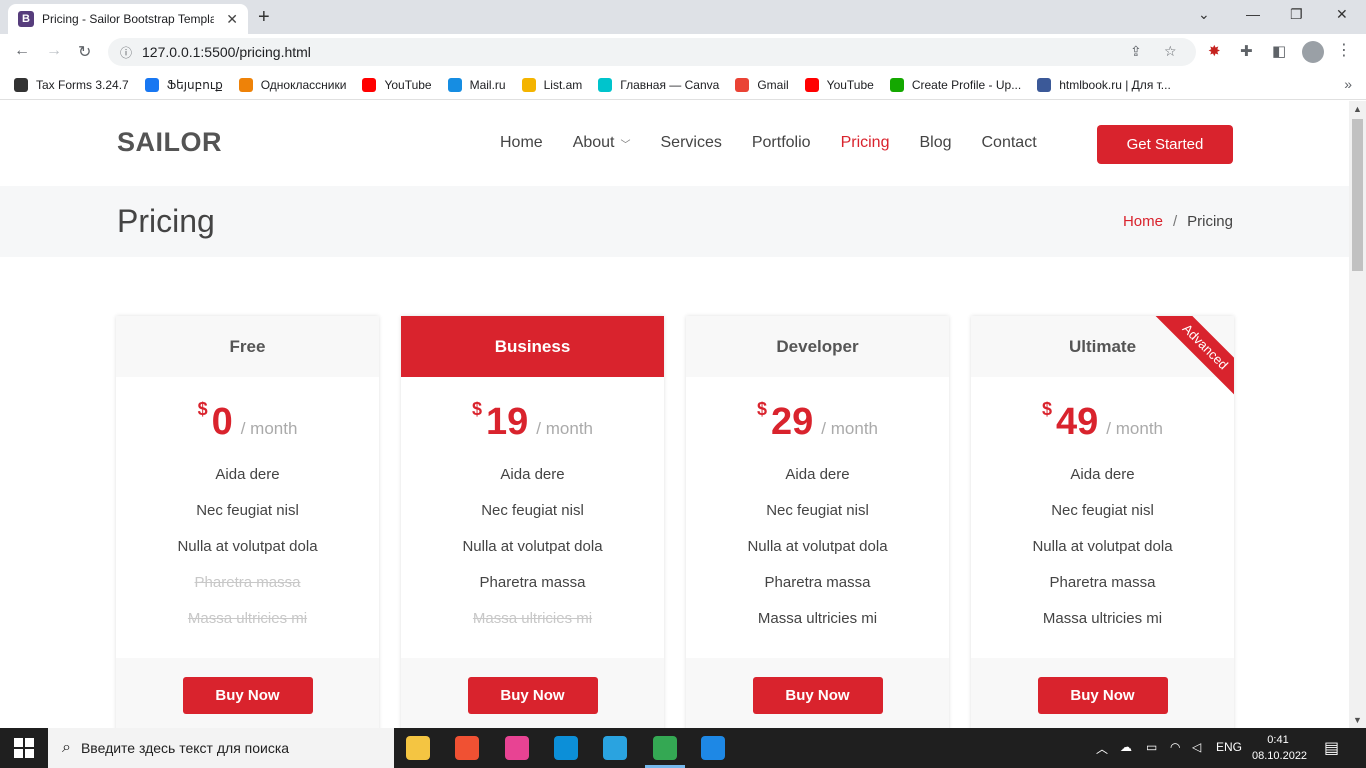 Image resolution: width=1366 pixels, height=768 pixels. Describe the element at coordinates (183, 84) in the screenshot. I see `bookmark-item: Ֆեյսբուք` at that location.